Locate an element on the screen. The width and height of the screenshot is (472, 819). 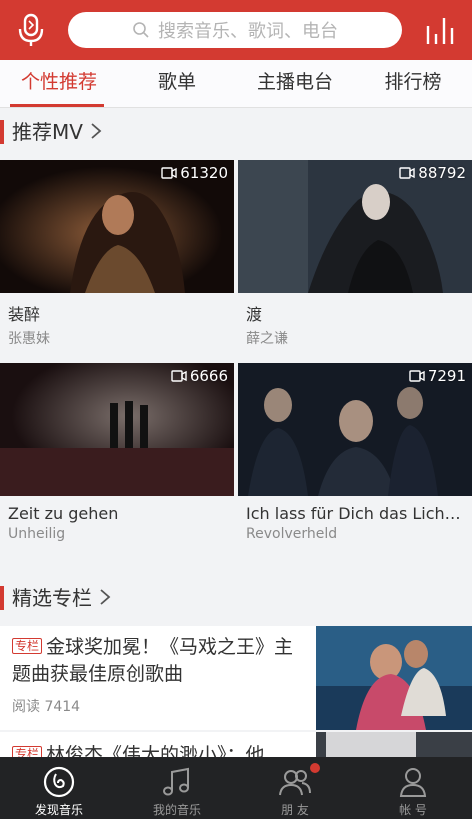
mv-play-count: 6666 is located at coordinates (199, 376).